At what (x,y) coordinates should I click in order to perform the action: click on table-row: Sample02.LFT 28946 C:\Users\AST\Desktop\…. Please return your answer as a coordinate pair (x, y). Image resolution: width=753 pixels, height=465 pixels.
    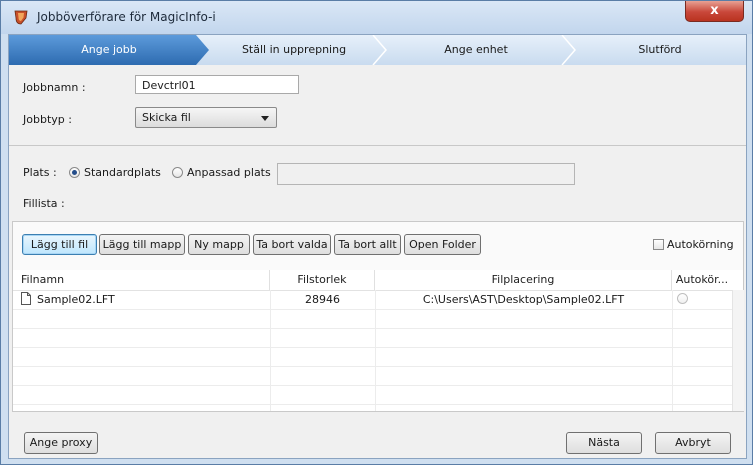
    Looking at the image, I should click on (378, 300).